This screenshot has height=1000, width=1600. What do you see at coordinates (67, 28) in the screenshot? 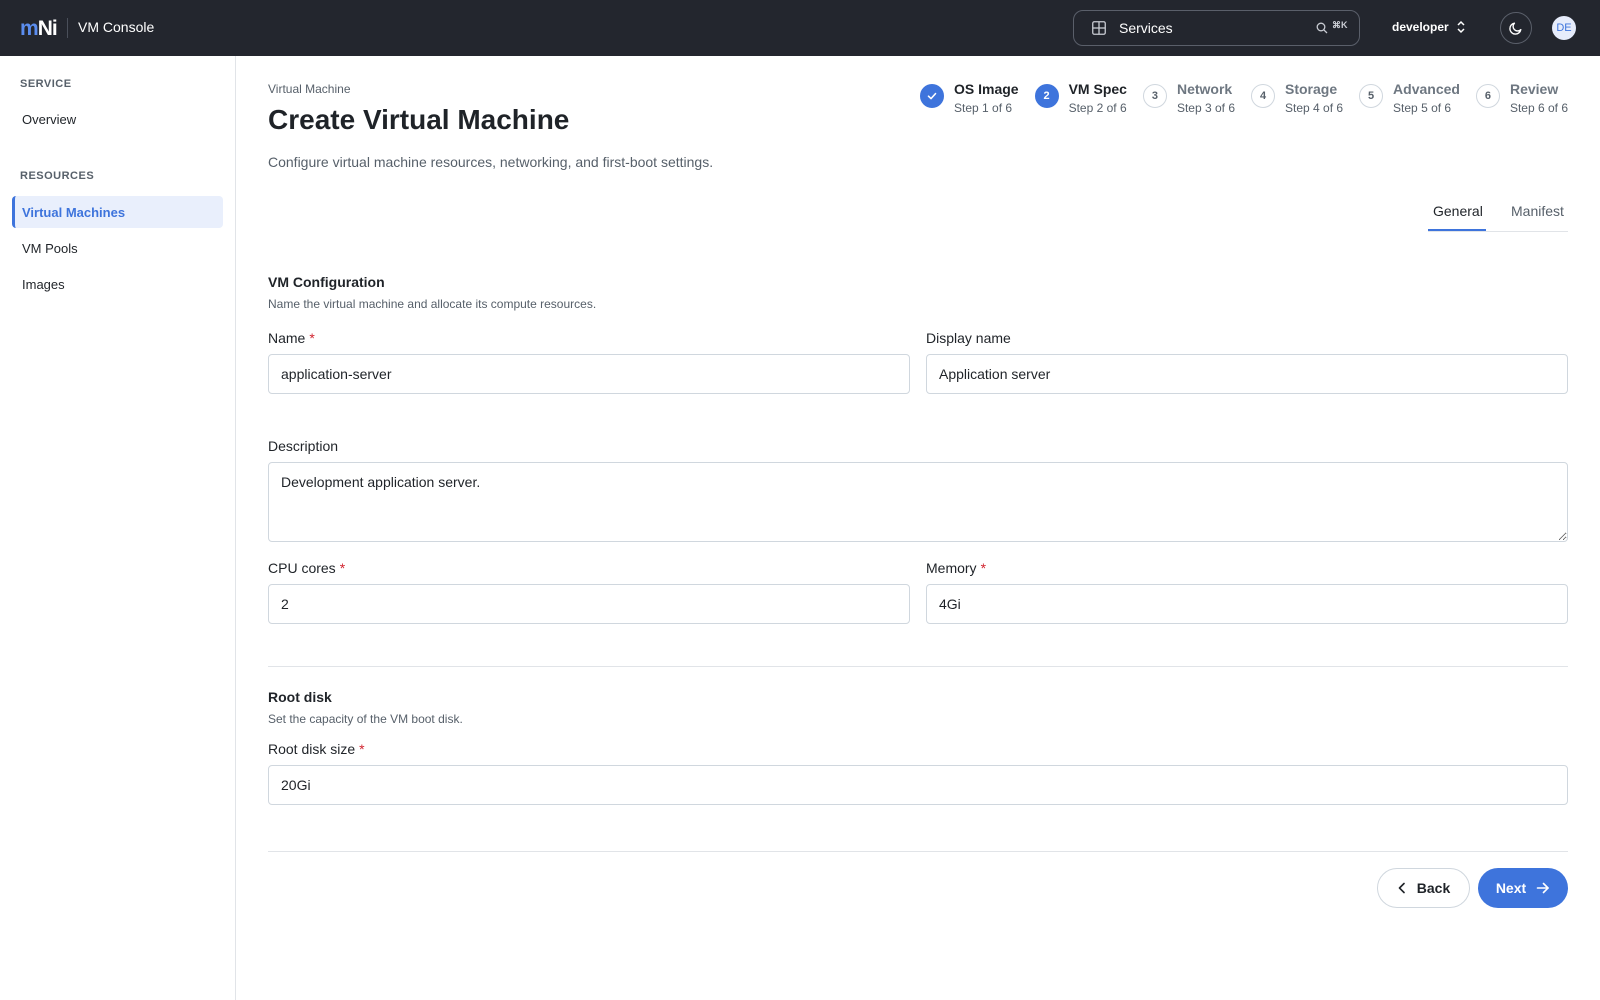
I see `logo-divider` at bounding box center [67, 28].